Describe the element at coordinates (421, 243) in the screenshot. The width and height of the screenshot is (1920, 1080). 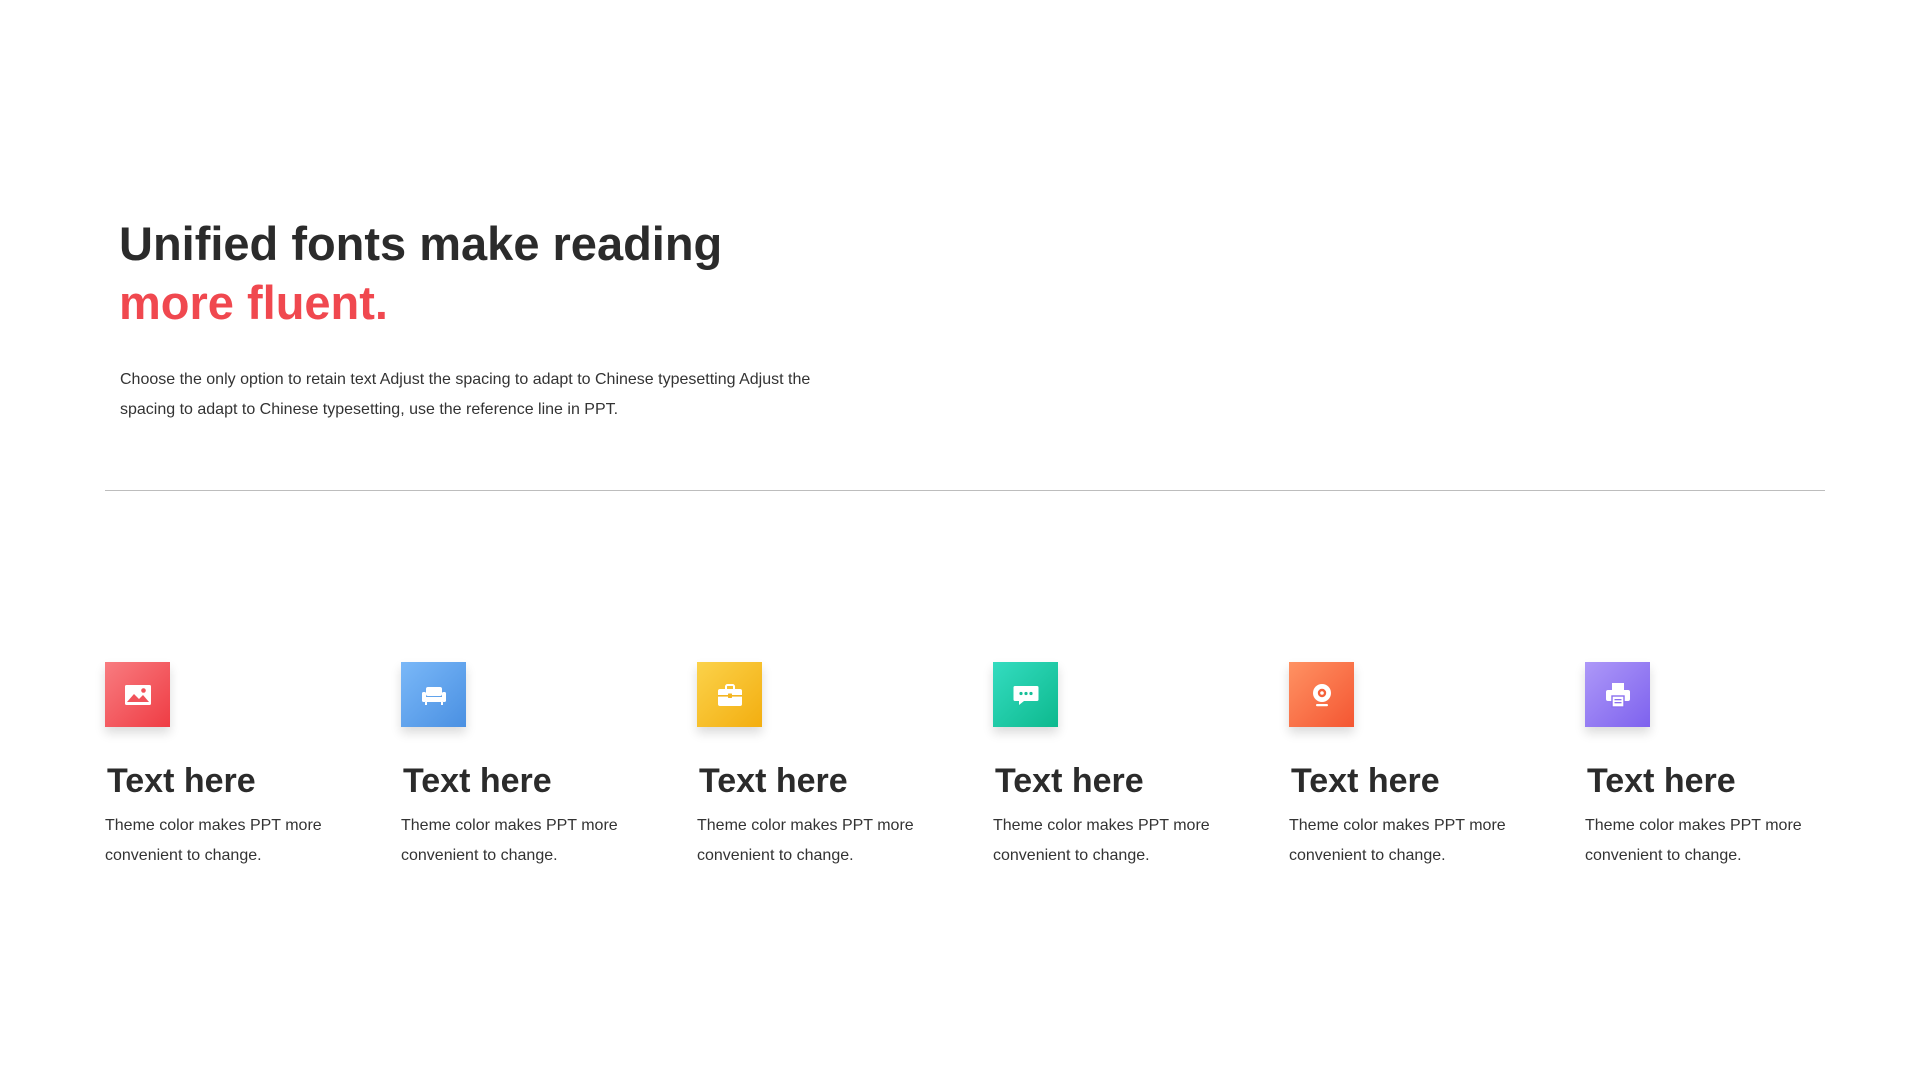
I see `title-line-1: Unified fonts make reading` at that location.